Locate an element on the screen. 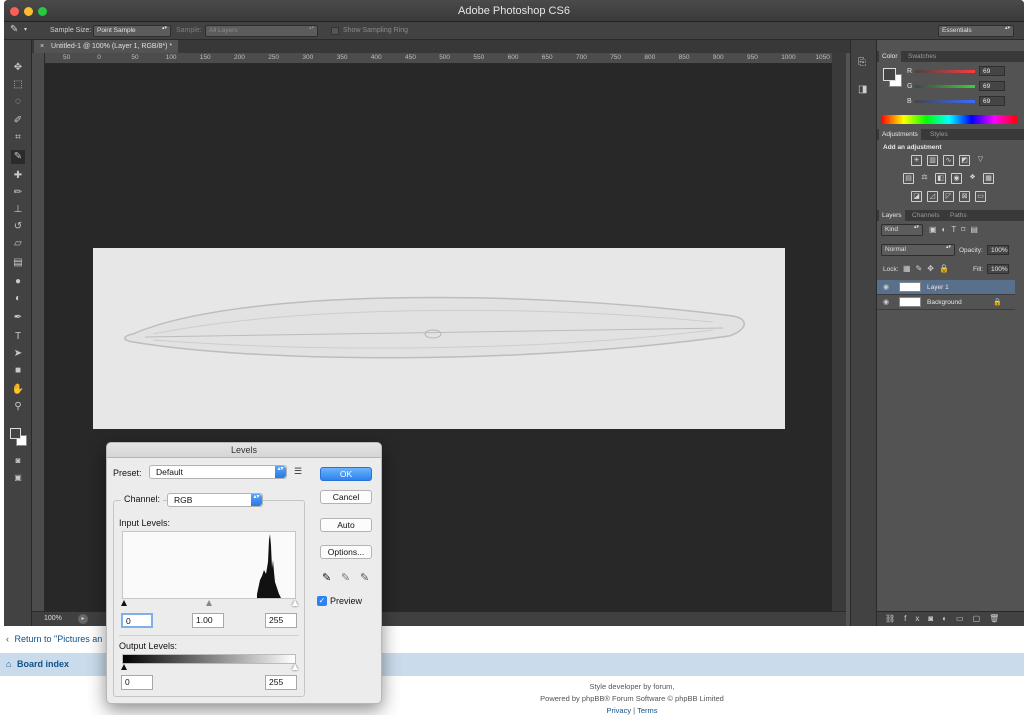  sampling-ring-checkbox is located at coordinates (335, 31).